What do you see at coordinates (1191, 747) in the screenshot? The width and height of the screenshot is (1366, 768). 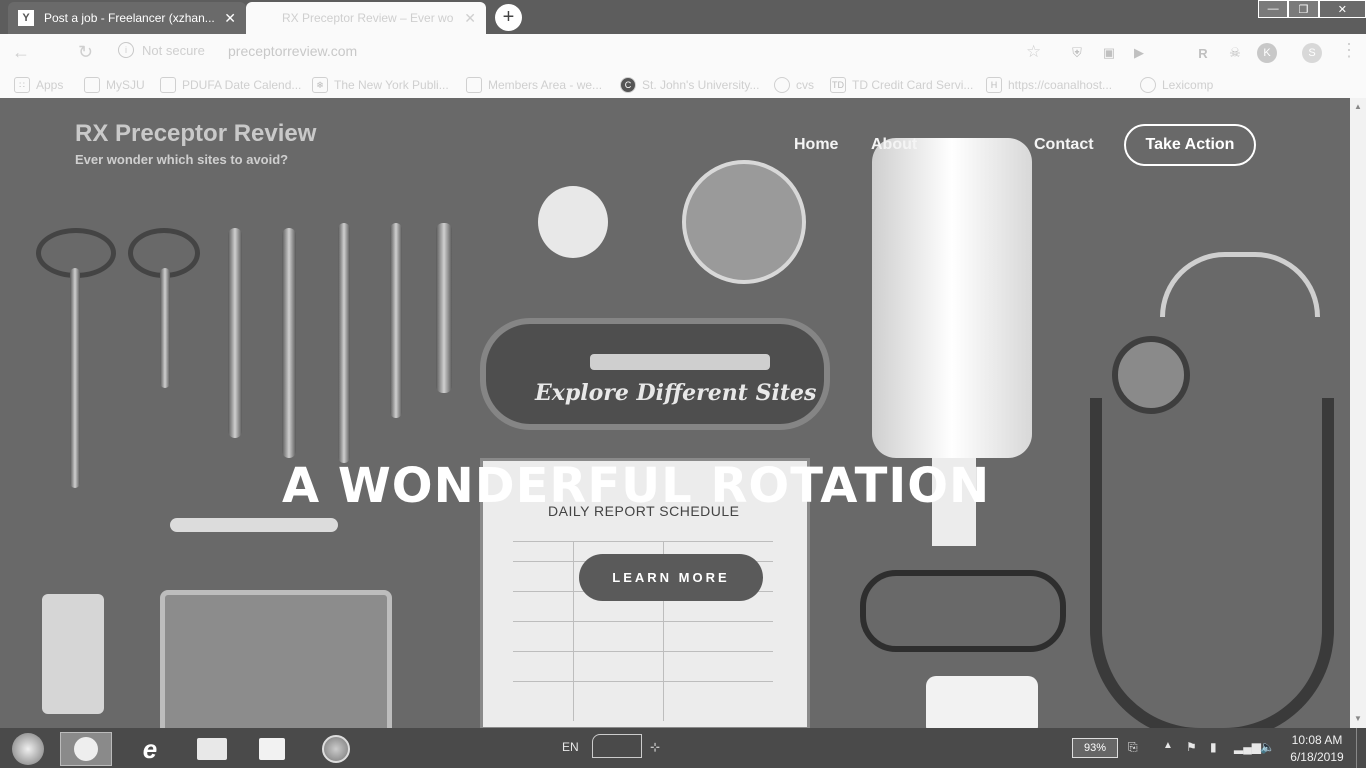 I see `action-center-flag-icon: ⚑` at bounding box center [1191, 747].